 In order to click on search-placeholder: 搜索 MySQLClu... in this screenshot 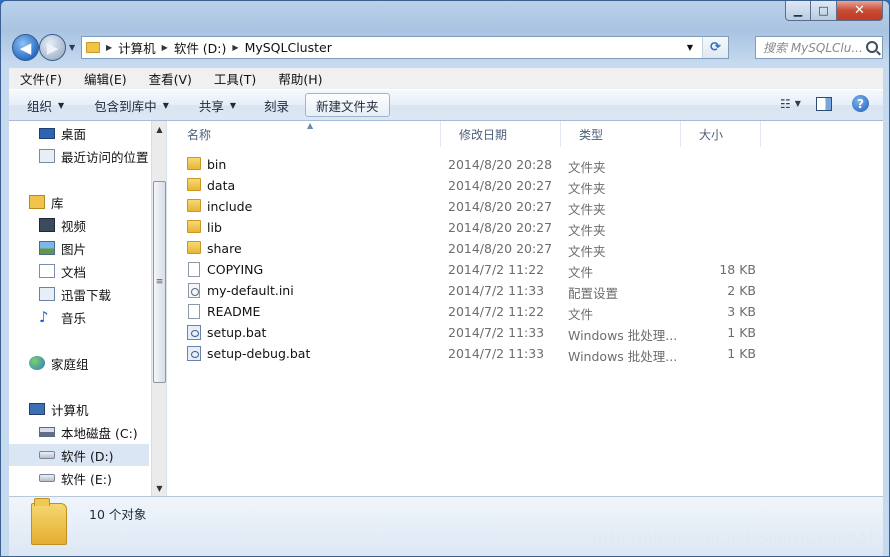, I will do `click(813, 48)`.